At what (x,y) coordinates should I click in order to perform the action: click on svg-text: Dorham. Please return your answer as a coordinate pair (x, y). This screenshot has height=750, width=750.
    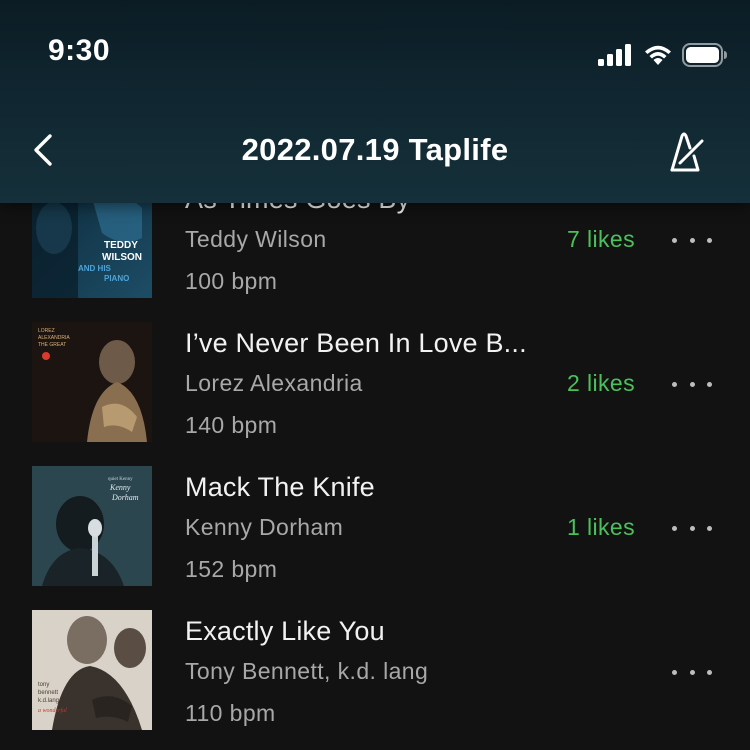
    Looking at the image, I should click on (125, 497).